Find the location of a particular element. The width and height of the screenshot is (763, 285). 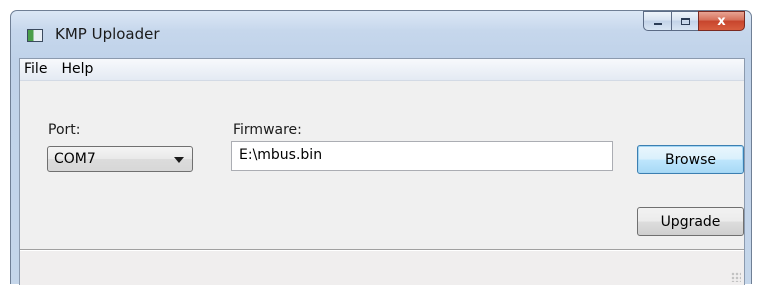

close-button: x is located at coordinates (721, 21).